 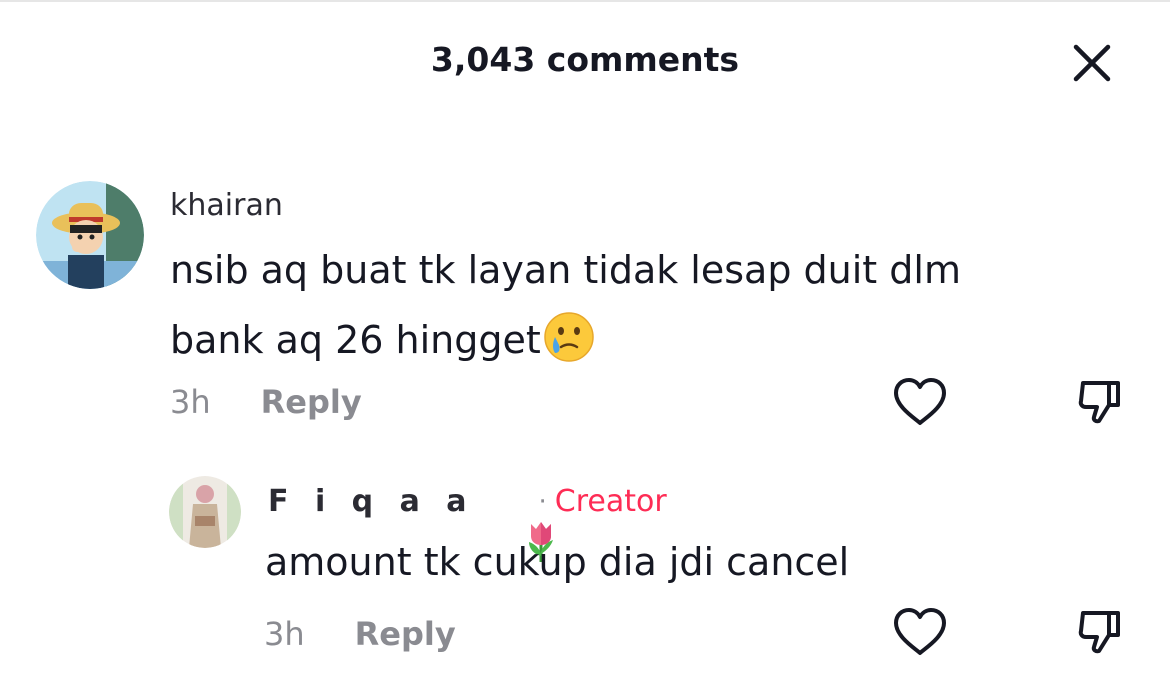 What do you see at coordinates (226, 206) in the screenshot?
I see `commenter-username: khairan` at bounding box center [226, 206].